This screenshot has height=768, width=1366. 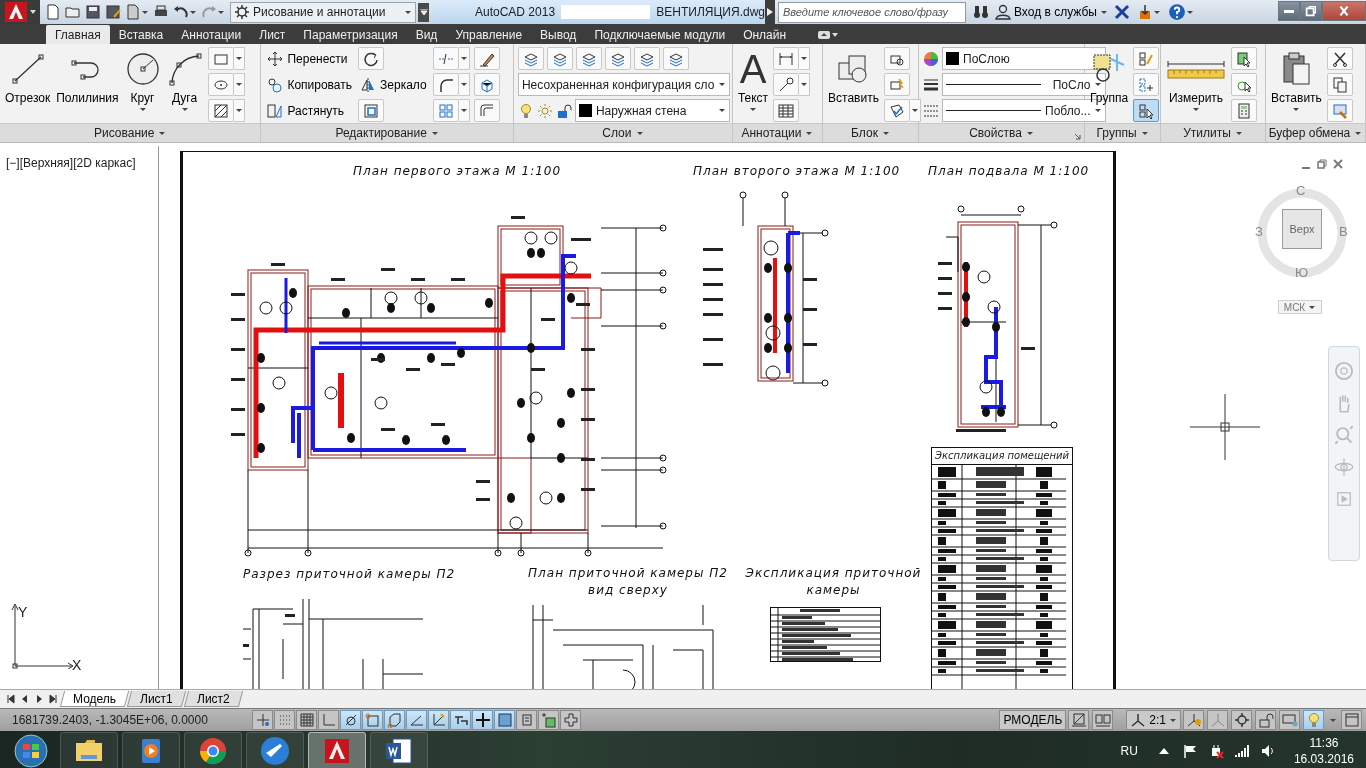 I want to click on panel-title-button: Свойства, so click(x=1001, y=132).